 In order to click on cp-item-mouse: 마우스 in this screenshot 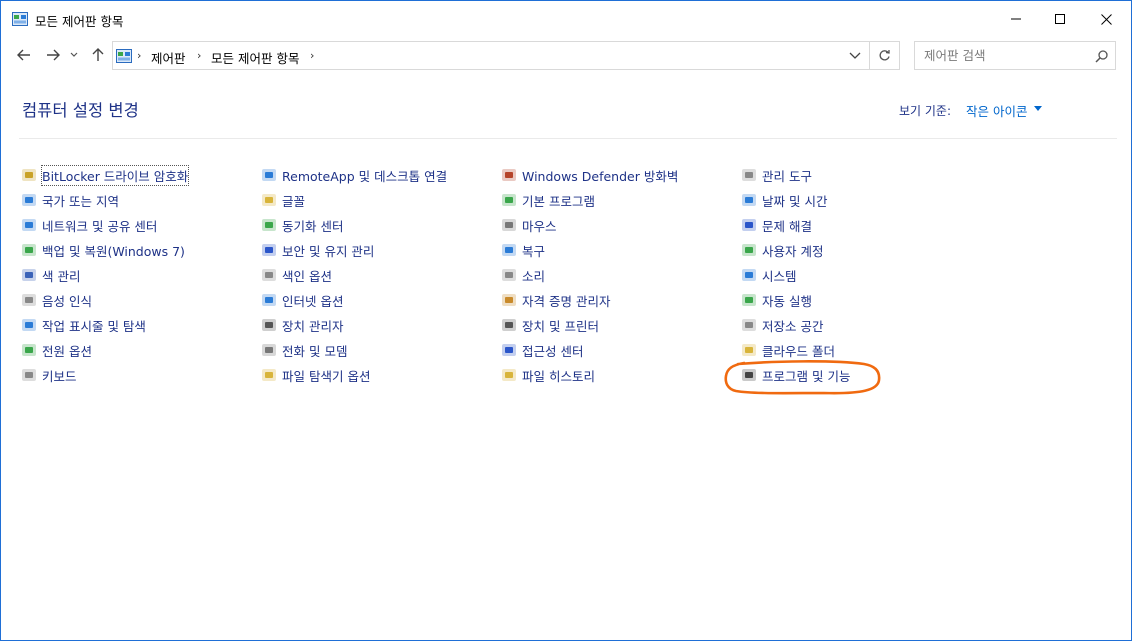, I will do `click(529, 225)`.